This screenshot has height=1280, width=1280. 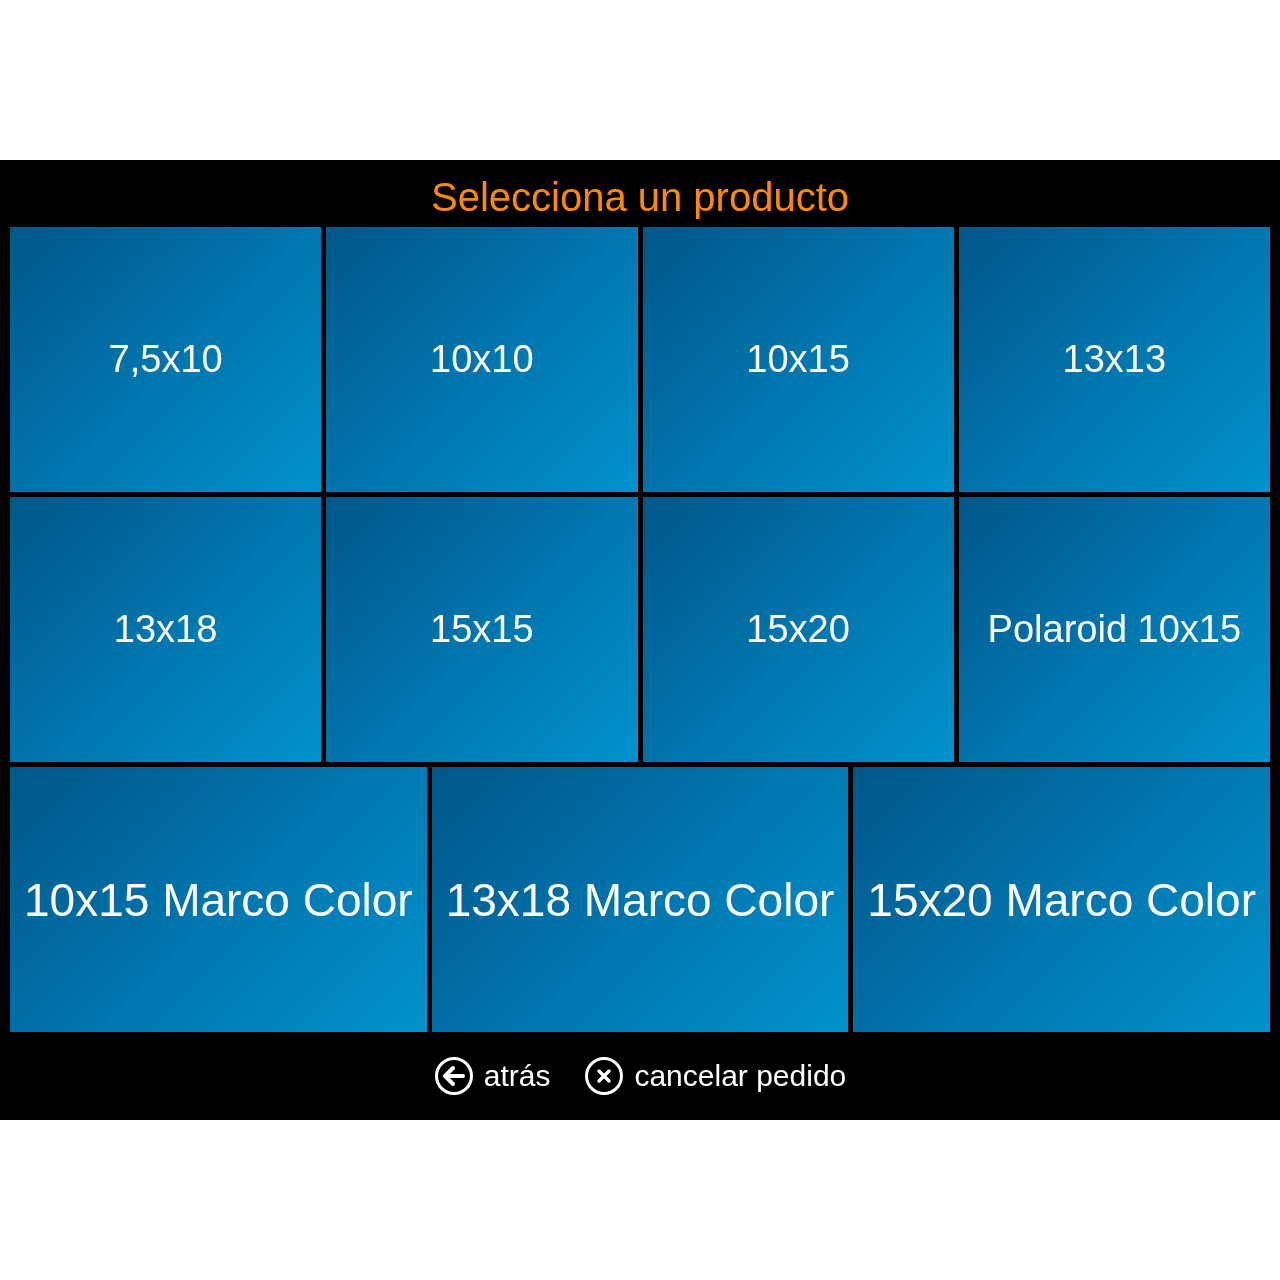 What do you see at coordinates (166, 359) in the screenshot?
I see `product-tile: 7,5x10` at bounding box center [166, 359].